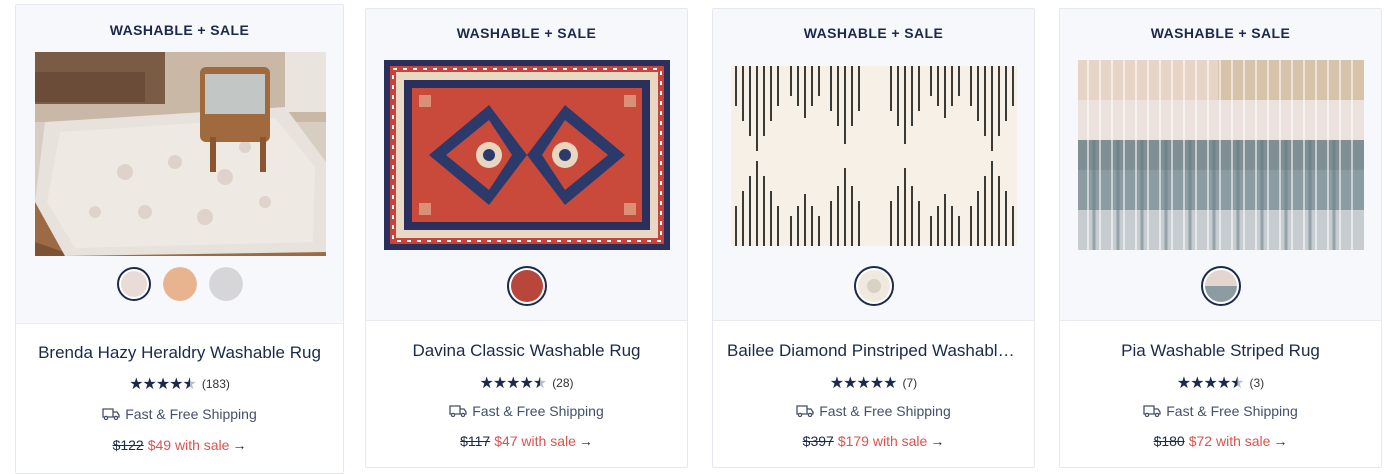 This screenshot has width=1384, height=474. I want to click on product-rating: ★★★★★ (28), so click(526, 383).